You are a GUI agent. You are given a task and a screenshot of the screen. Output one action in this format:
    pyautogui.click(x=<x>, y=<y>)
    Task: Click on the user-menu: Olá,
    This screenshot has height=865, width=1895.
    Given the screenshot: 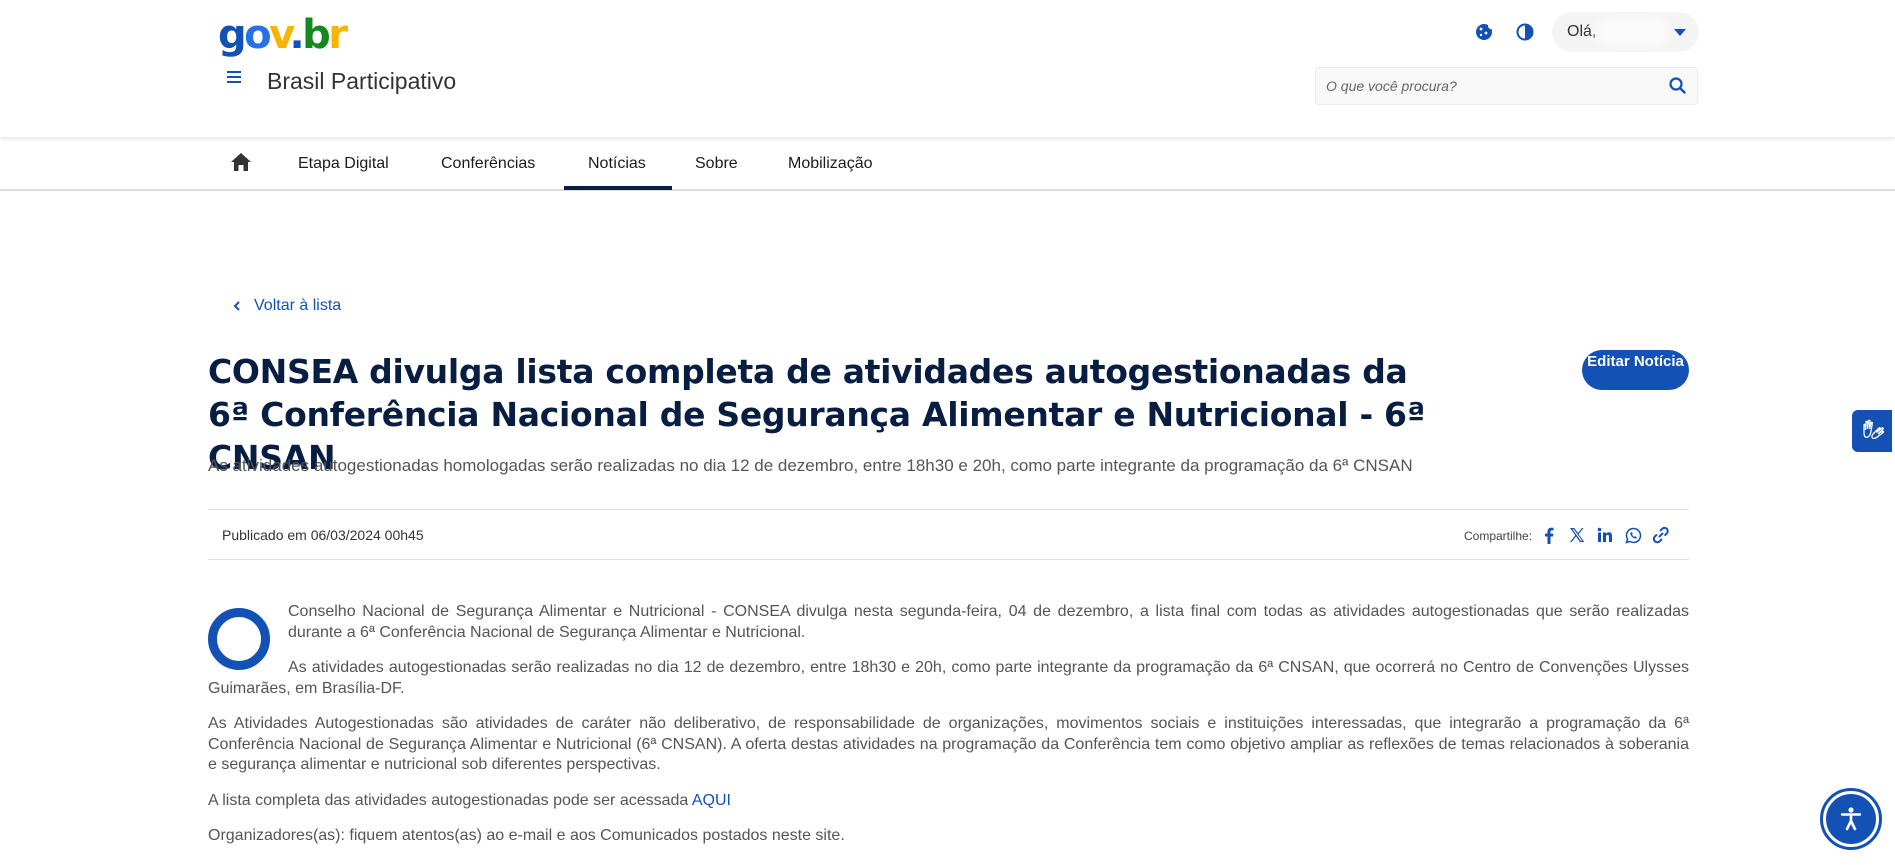 What is the action you would take?
    pyautogui.click(x=1625, y=32)
    